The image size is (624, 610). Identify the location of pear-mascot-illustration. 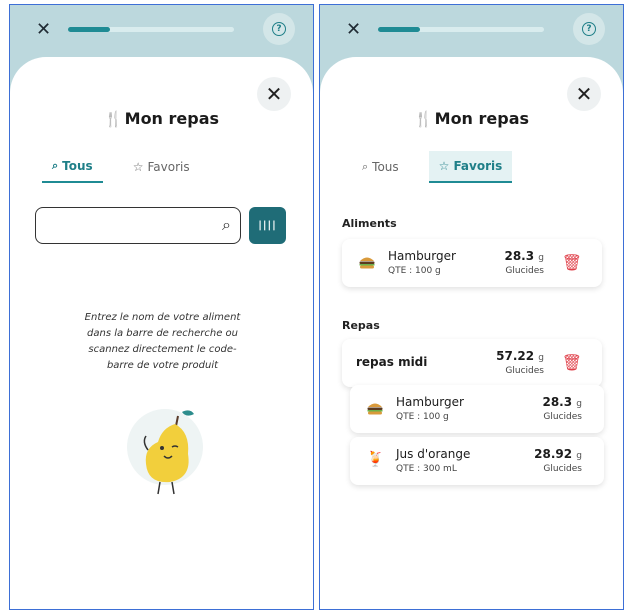
(165, 452).